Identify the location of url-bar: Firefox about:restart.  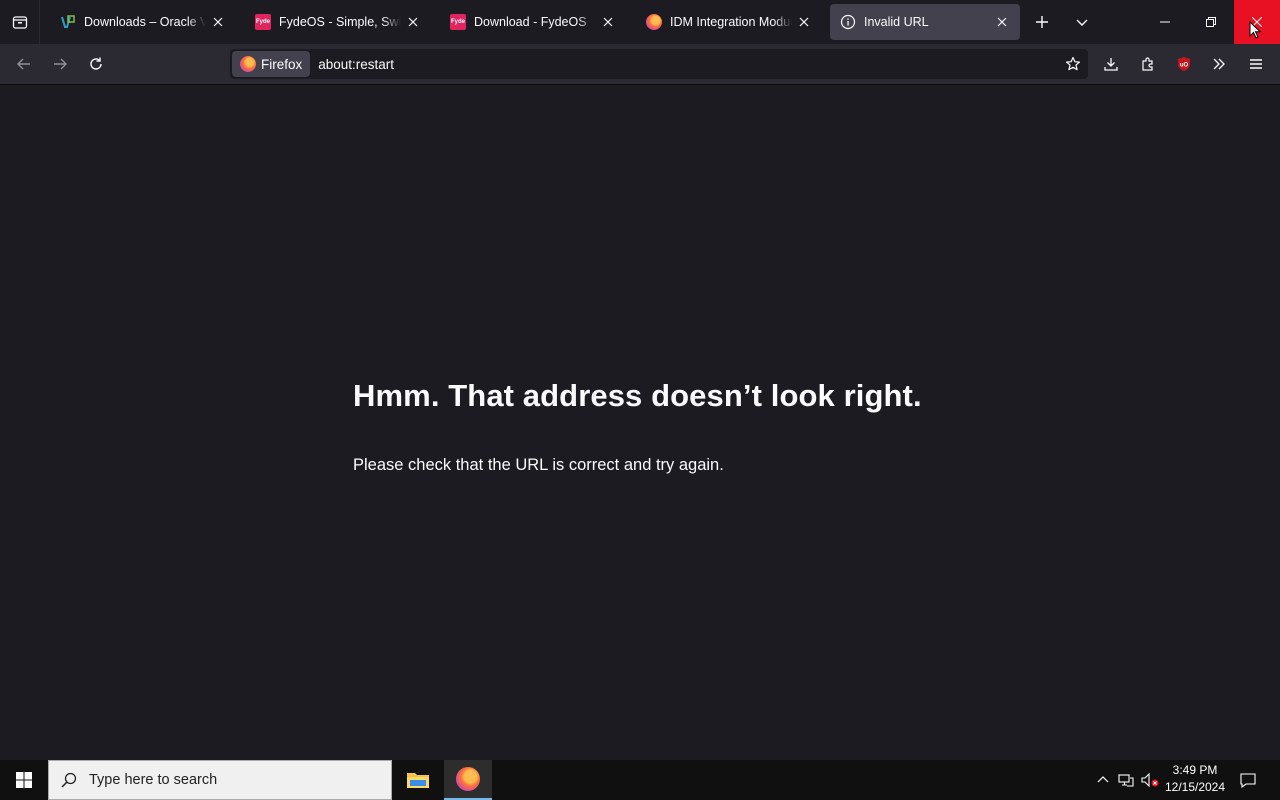
(659, 64).